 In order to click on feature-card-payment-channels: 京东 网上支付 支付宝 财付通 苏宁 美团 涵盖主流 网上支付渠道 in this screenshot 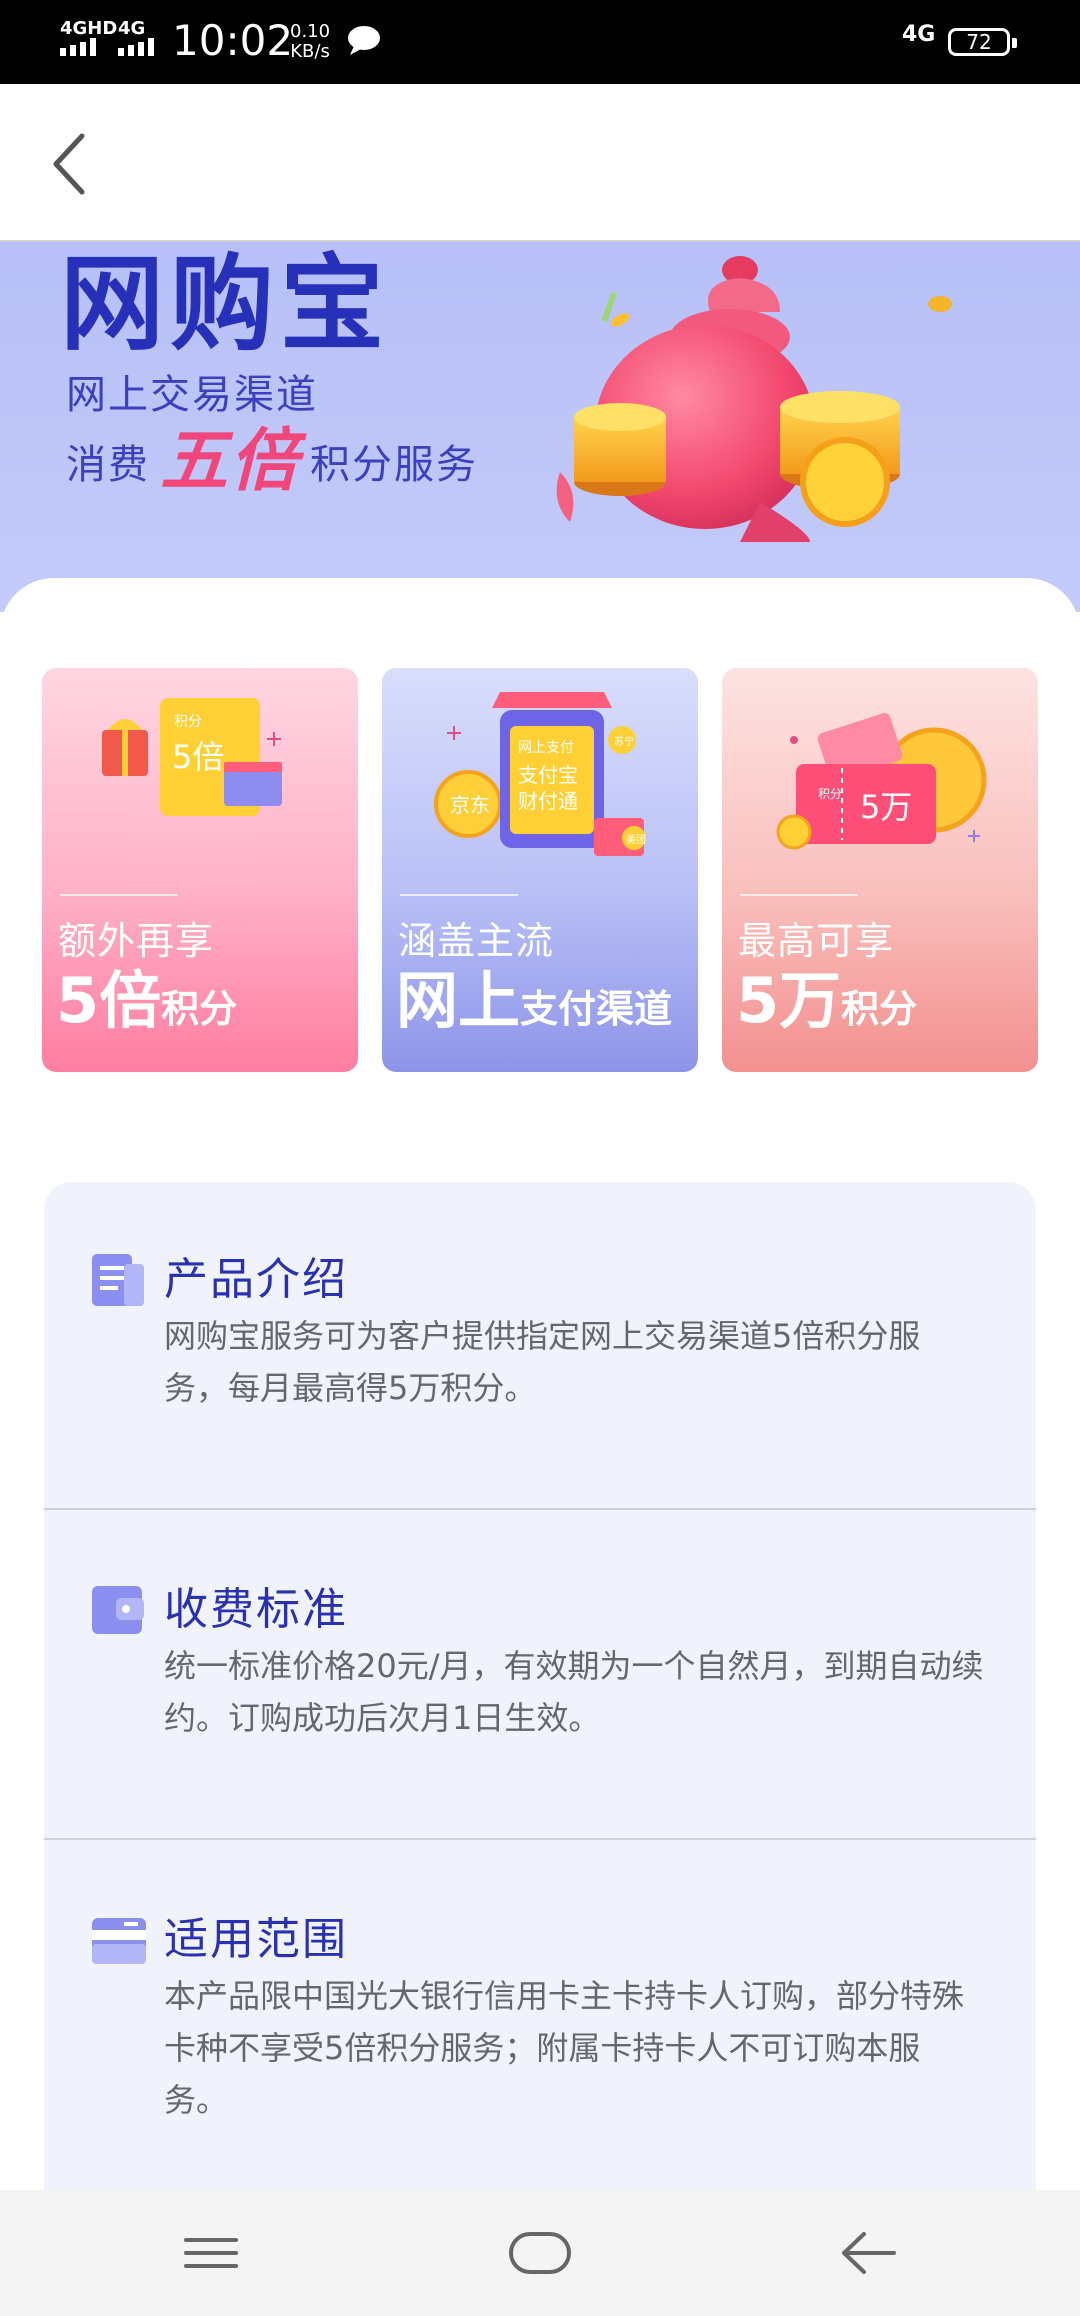, I will do `click(540, 870)`.